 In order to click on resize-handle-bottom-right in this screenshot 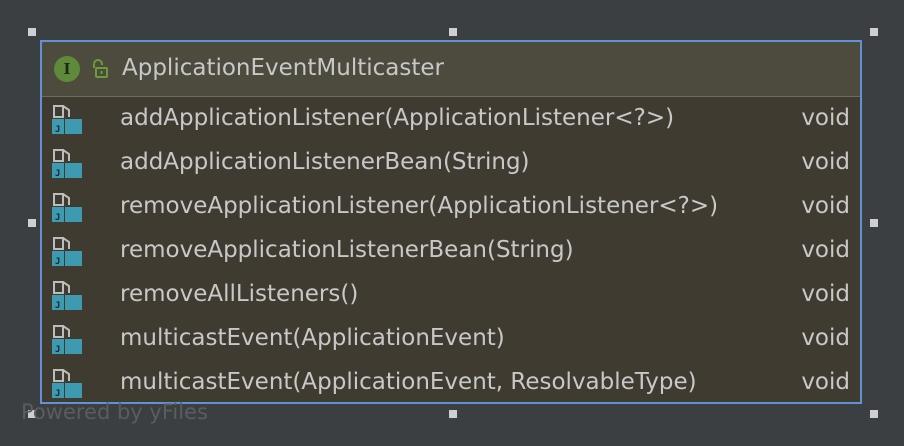, I will do `click(874, 414)`.